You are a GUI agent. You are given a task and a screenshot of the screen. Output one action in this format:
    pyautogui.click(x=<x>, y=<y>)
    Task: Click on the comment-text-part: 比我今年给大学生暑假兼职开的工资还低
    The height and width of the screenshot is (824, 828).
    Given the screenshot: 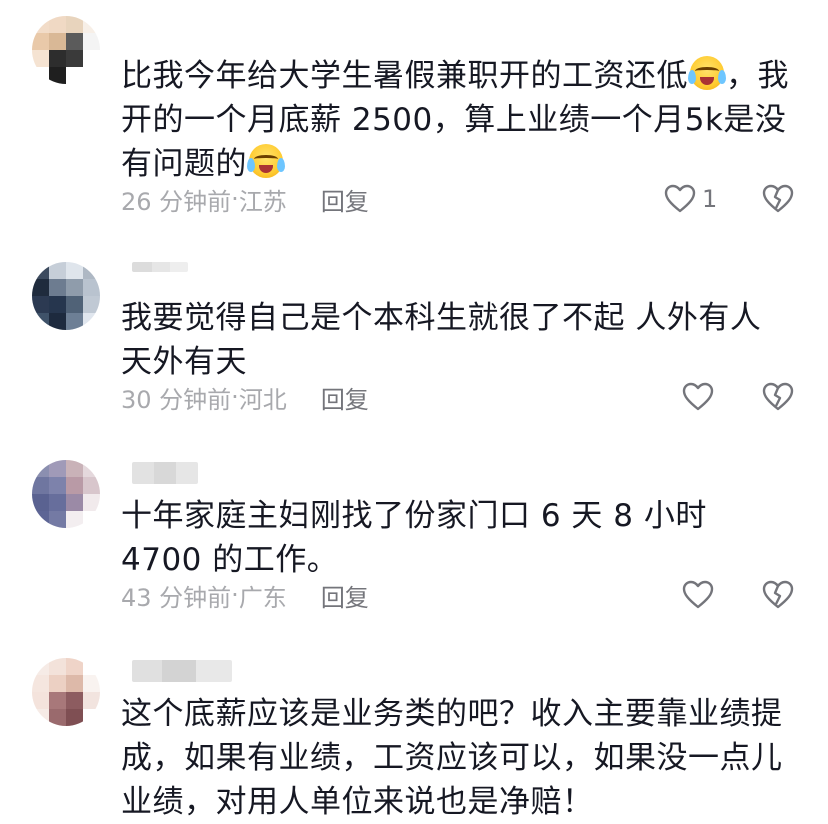 What is the action you would take?
    pyautogui.click(x=404, y=76)
    